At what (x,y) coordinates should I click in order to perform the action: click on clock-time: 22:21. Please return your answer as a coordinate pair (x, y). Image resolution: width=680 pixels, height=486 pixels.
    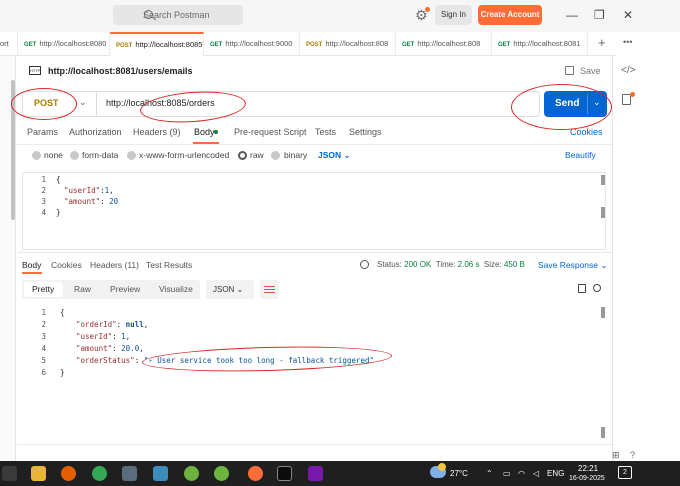
    Looking at the image, I should click on (588, 468).